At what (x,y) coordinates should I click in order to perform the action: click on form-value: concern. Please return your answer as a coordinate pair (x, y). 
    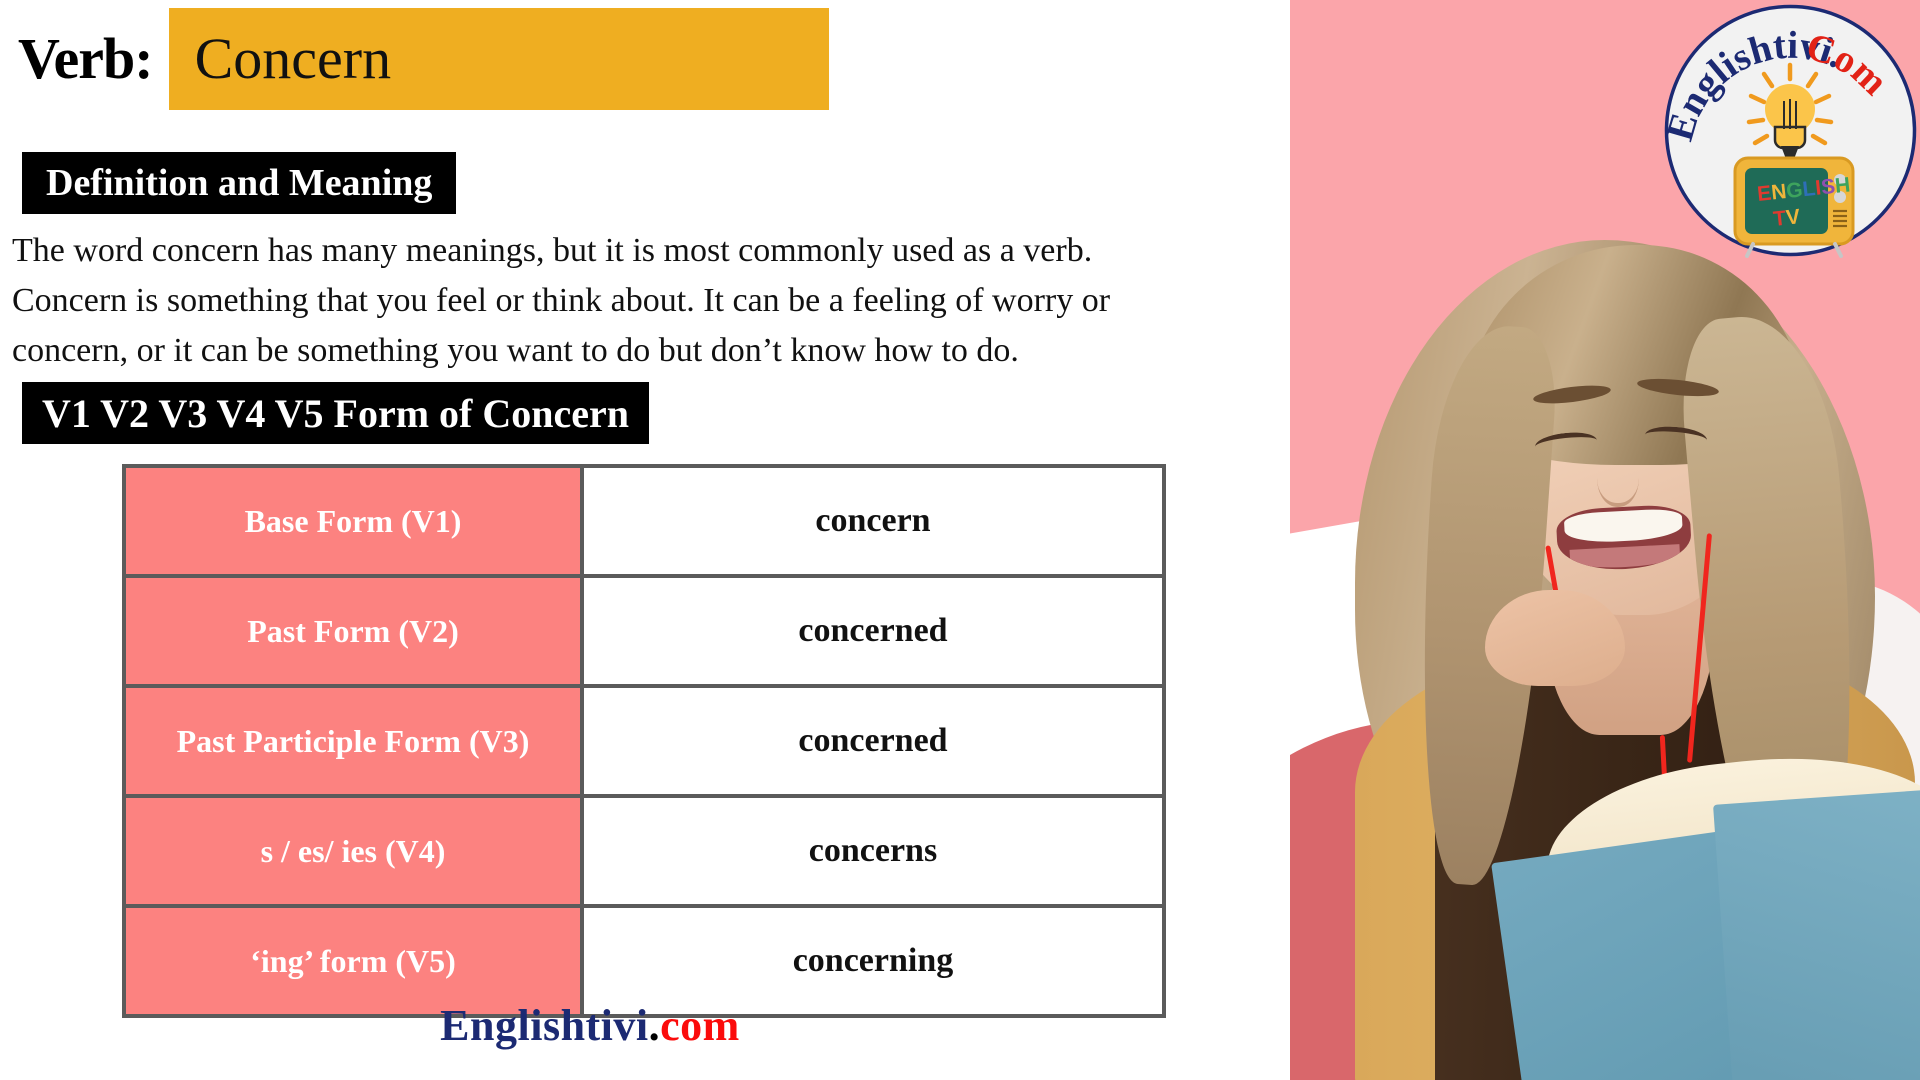
    Looking at the image, I should click on (873, 521).